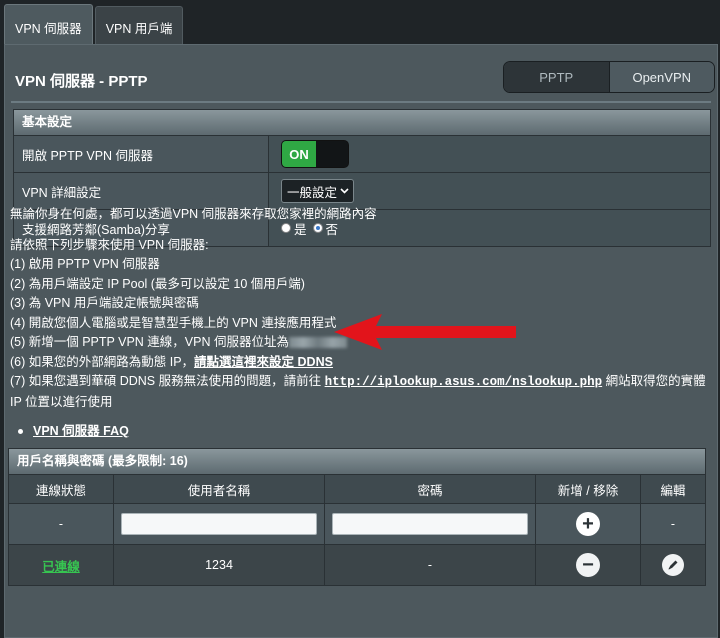  Describe the element at coordinates (360, 363) in the screenshot. I see `step-6: (6) 如果您的外部網路為動態 IP，請點選這裡來設定 DDNS` at that location.